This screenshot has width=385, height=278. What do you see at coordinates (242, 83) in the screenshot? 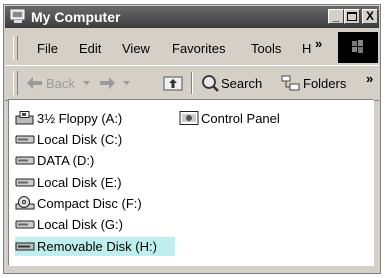
I see `search-label: Search` at bounding box center [242, 83].